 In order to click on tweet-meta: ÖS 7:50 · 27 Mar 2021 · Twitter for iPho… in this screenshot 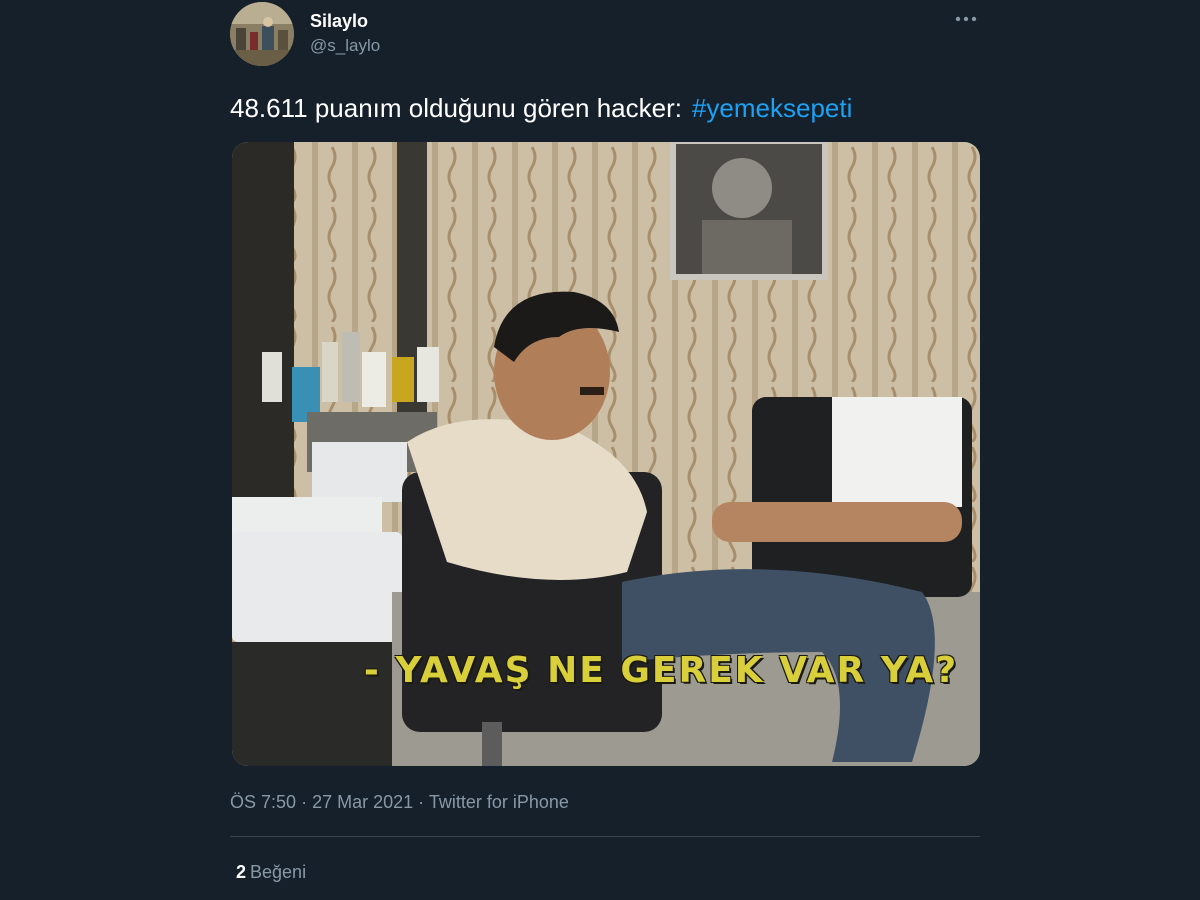, I will do `click(399, 802)`.